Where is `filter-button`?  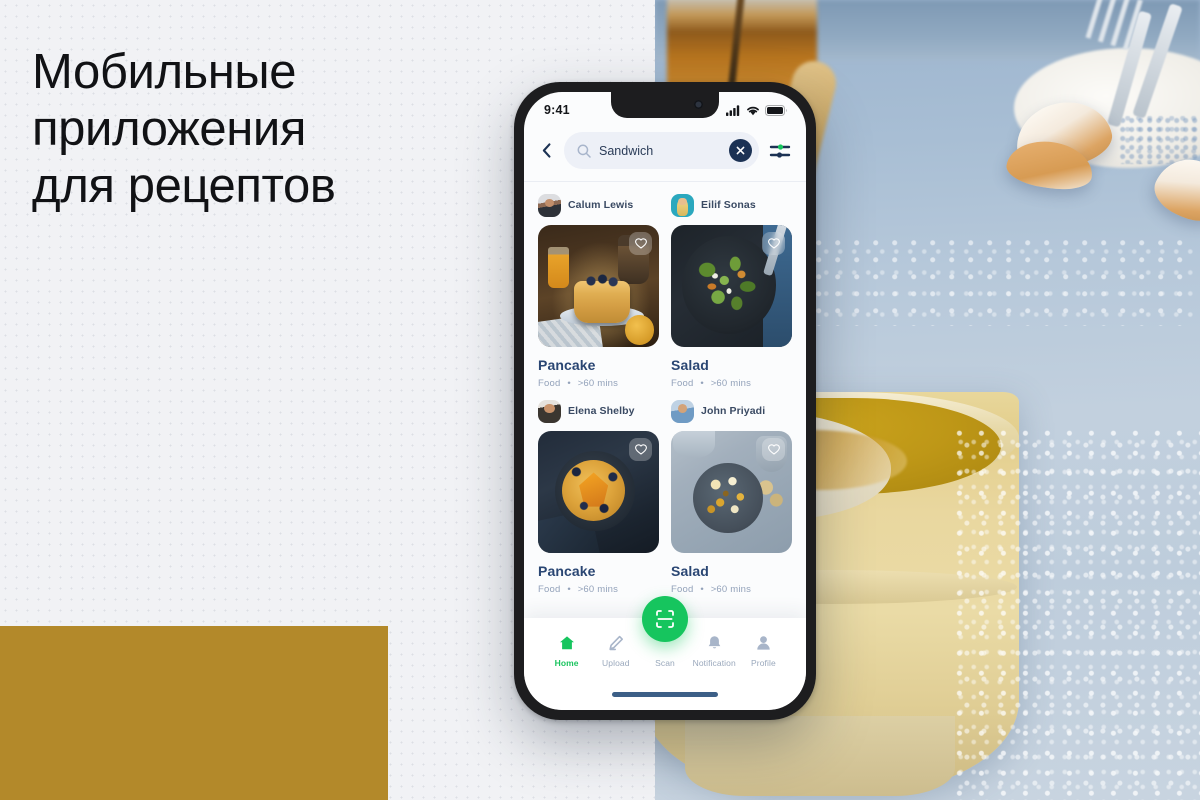
filter-button is located at coordinates (780, 151).